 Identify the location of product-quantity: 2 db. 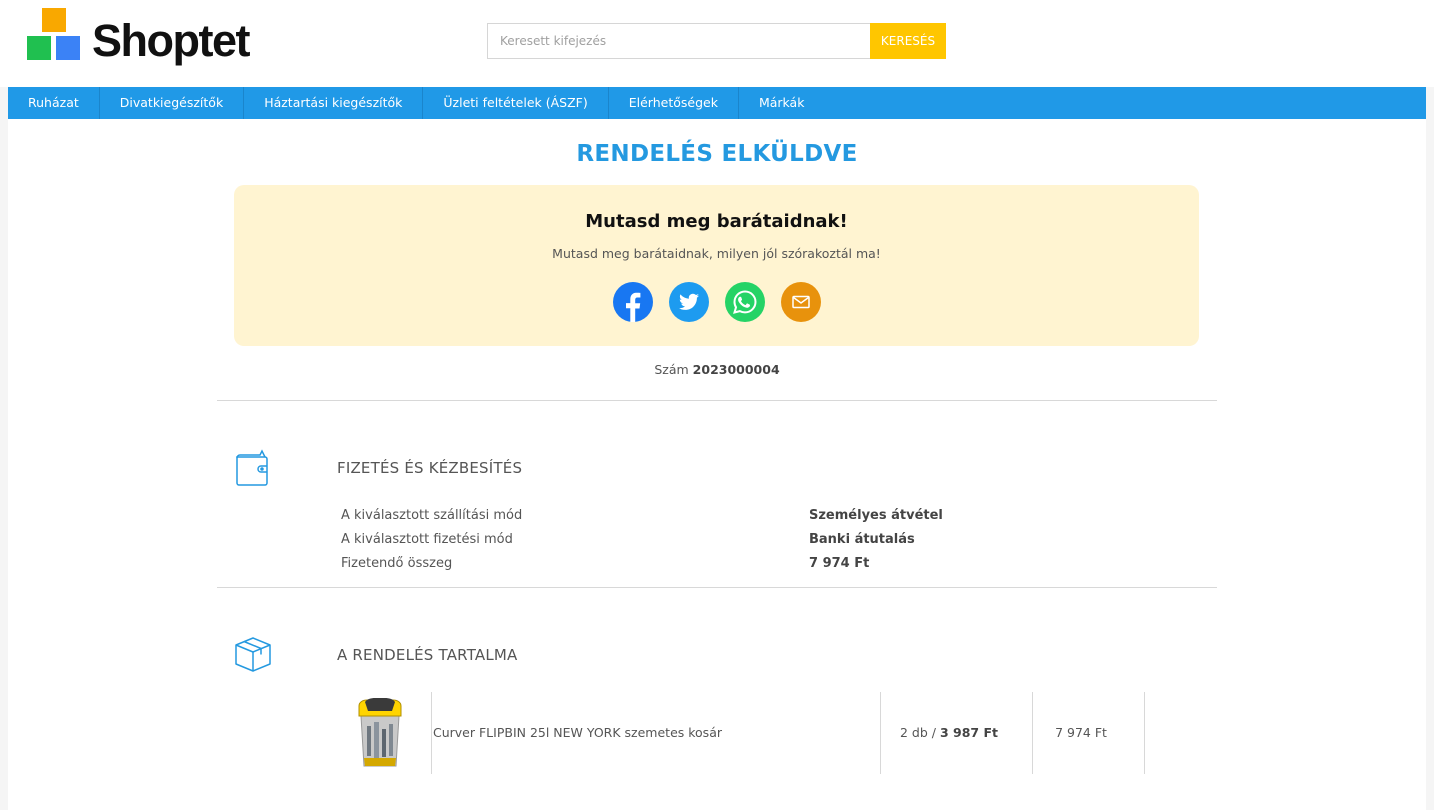
(914, 732).